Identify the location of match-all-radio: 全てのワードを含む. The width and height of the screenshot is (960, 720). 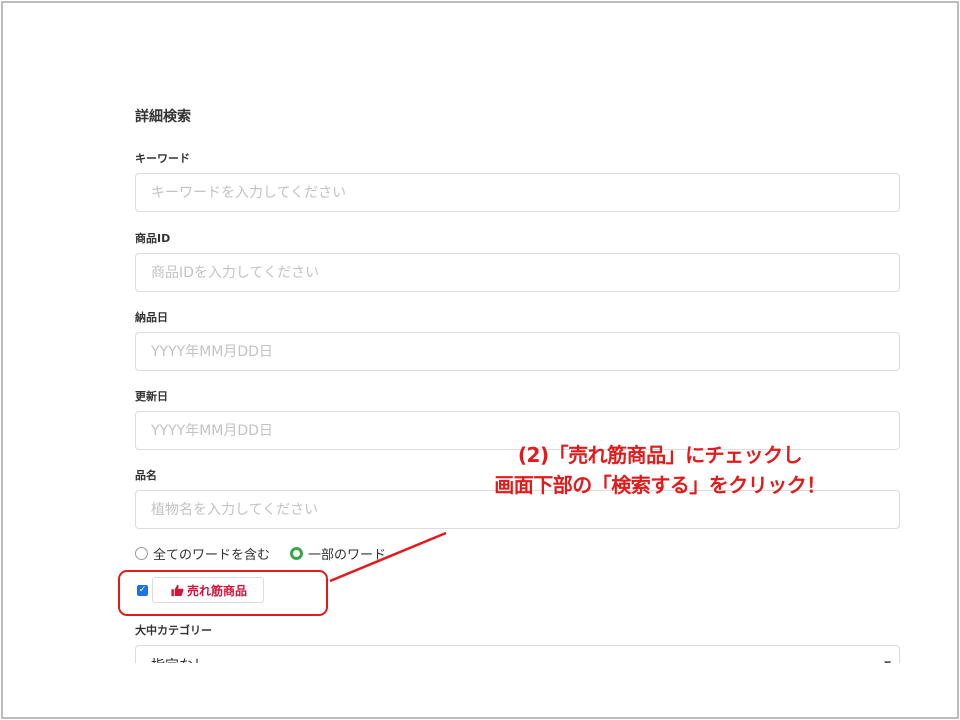
(202, 553).